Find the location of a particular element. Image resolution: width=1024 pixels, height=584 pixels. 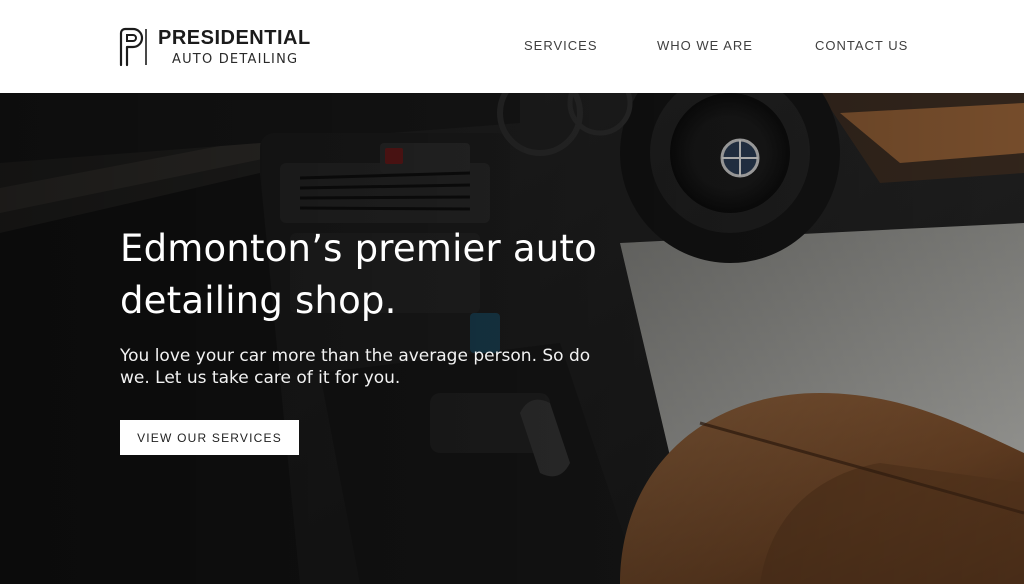

main-nav: SERVICES WHO WE ARE CONTACT US is located at coordinates (512, 47).